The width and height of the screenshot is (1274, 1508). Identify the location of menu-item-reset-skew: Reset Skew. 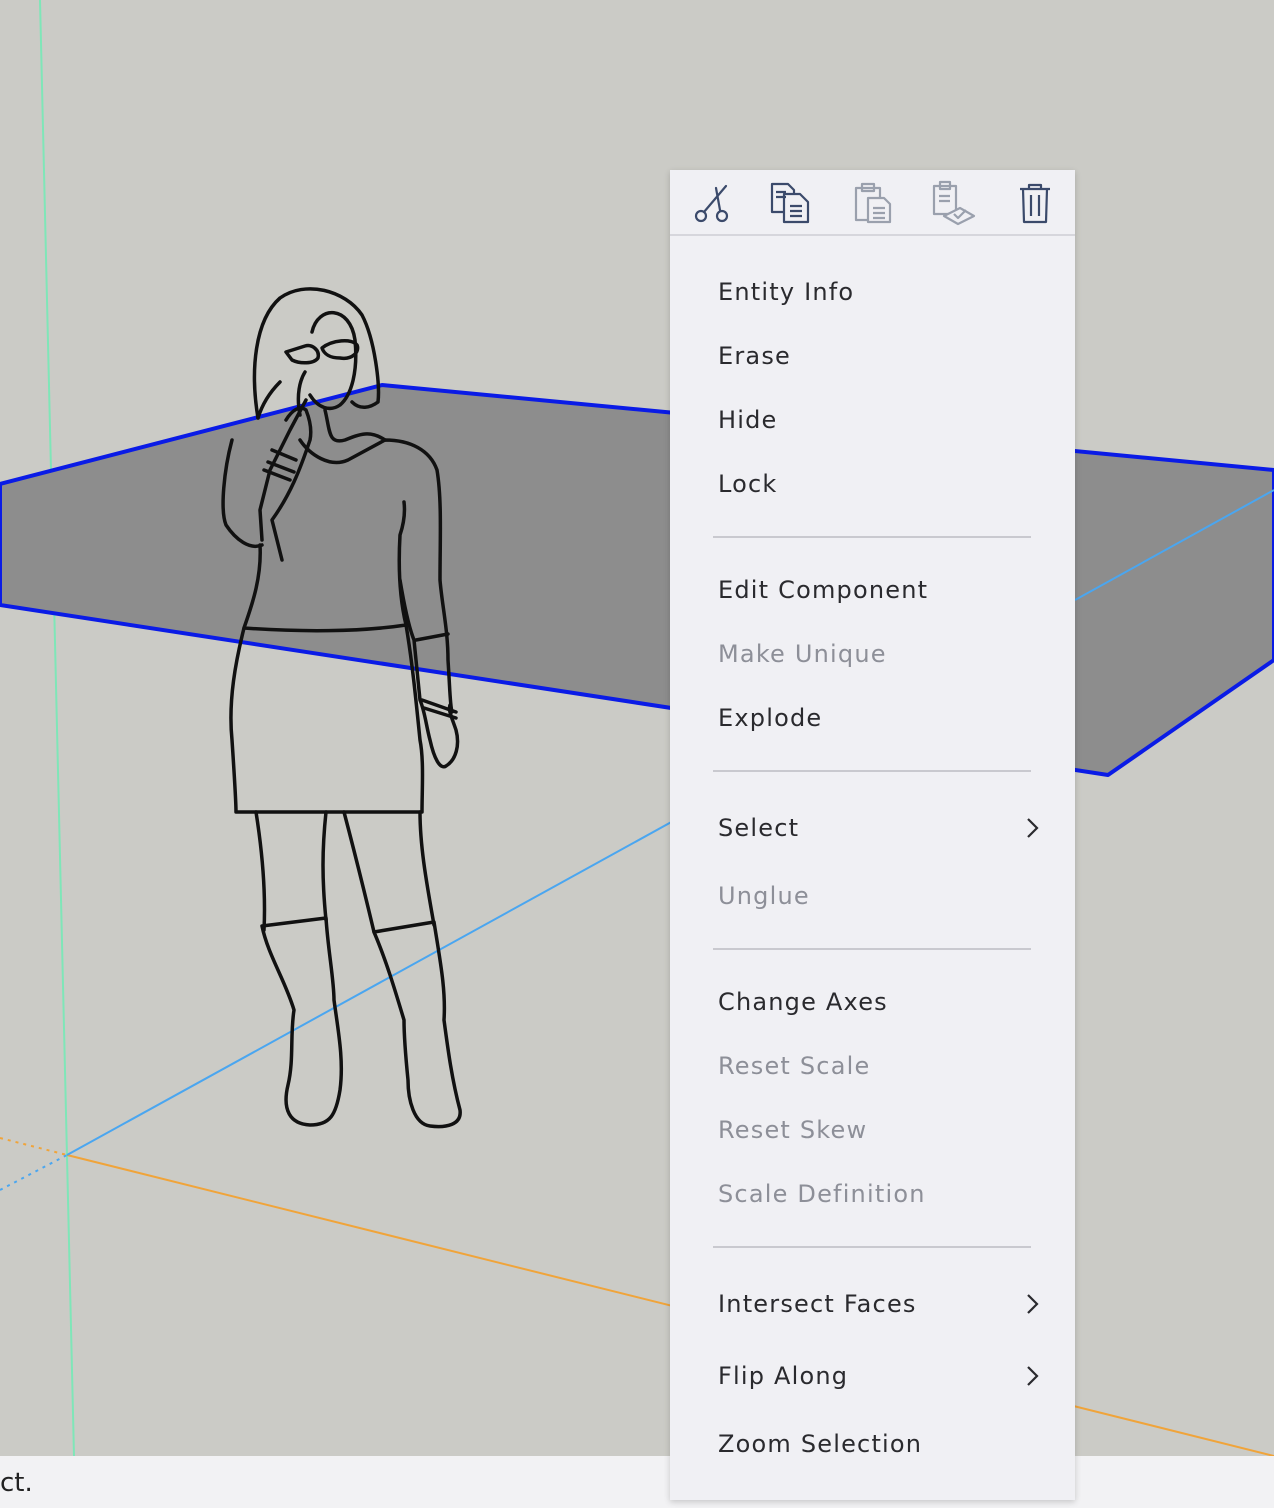
(872, 1130).